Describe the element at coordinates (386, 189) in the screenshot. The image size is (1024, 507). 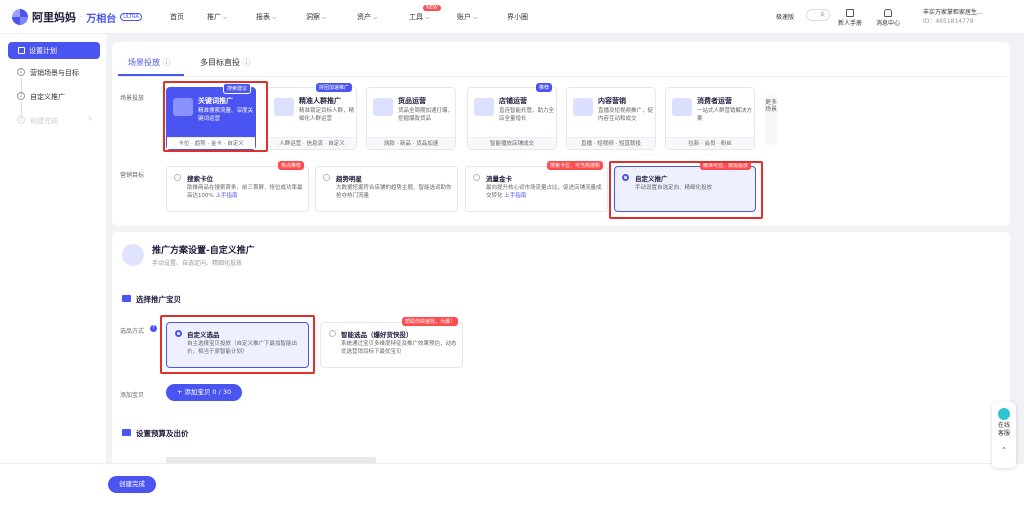
I see `goal-trend-star: 趋势明星 大数据挖掘符合店铺的趋势主题、智能选词助你抢夺热门流量` at that location.